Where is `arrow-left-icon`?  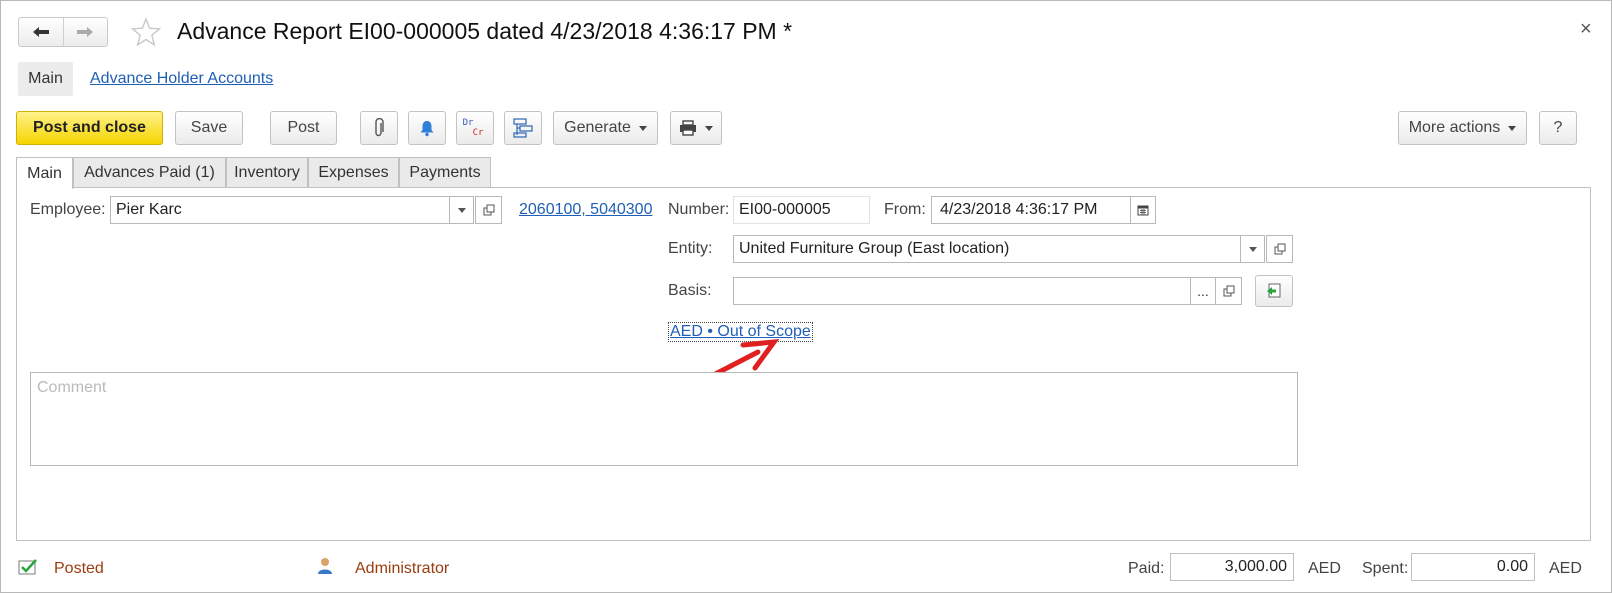
arrow-left-icon is located at coordinates (40, 32).